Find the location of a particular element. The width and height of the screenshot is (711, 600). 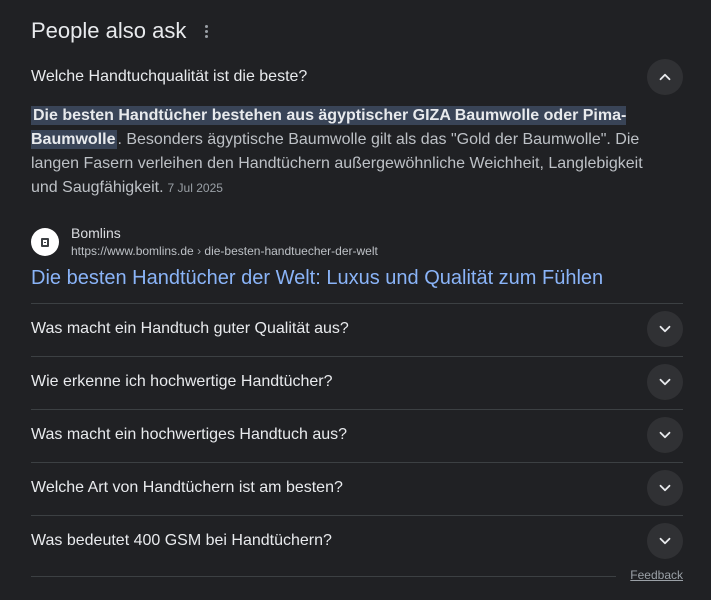

question-text: Wie erkenne ich hochwertige Handtücher? is located at coordinates (182, 381).